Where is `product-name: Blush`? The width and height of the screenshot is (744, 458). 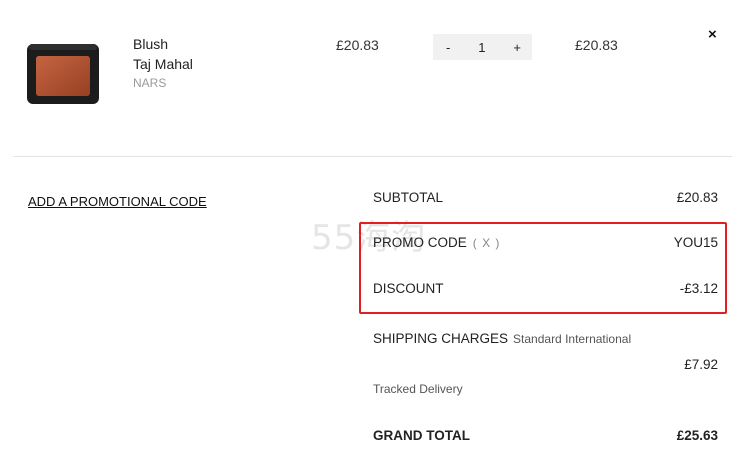
product-name: Blush is located at coordinates (150, 44).